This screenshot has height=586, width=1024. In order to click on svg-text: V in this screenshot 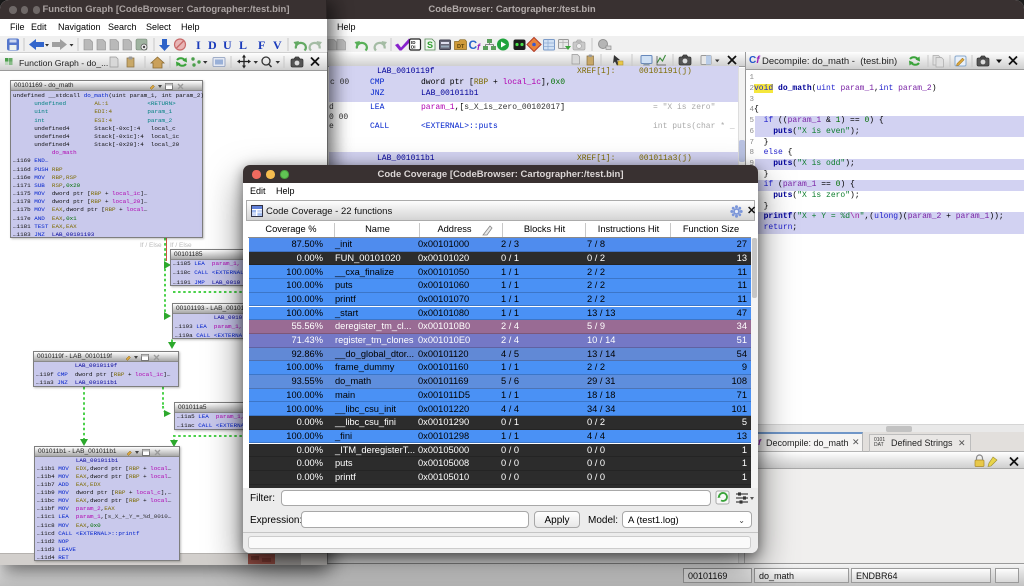, I will do `click(277, 45)`.